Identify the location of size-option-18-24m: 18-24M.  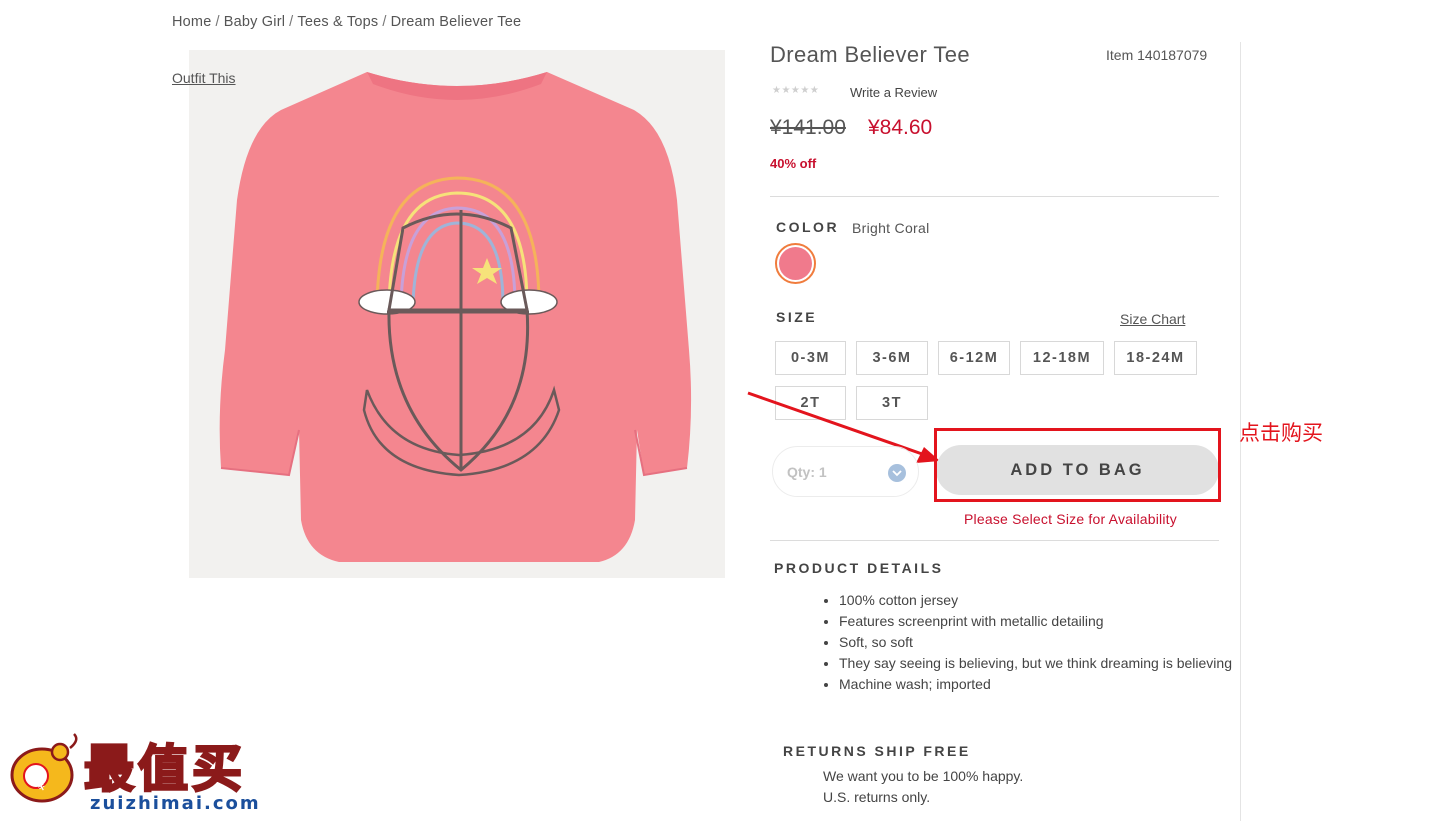
(1155, 358).